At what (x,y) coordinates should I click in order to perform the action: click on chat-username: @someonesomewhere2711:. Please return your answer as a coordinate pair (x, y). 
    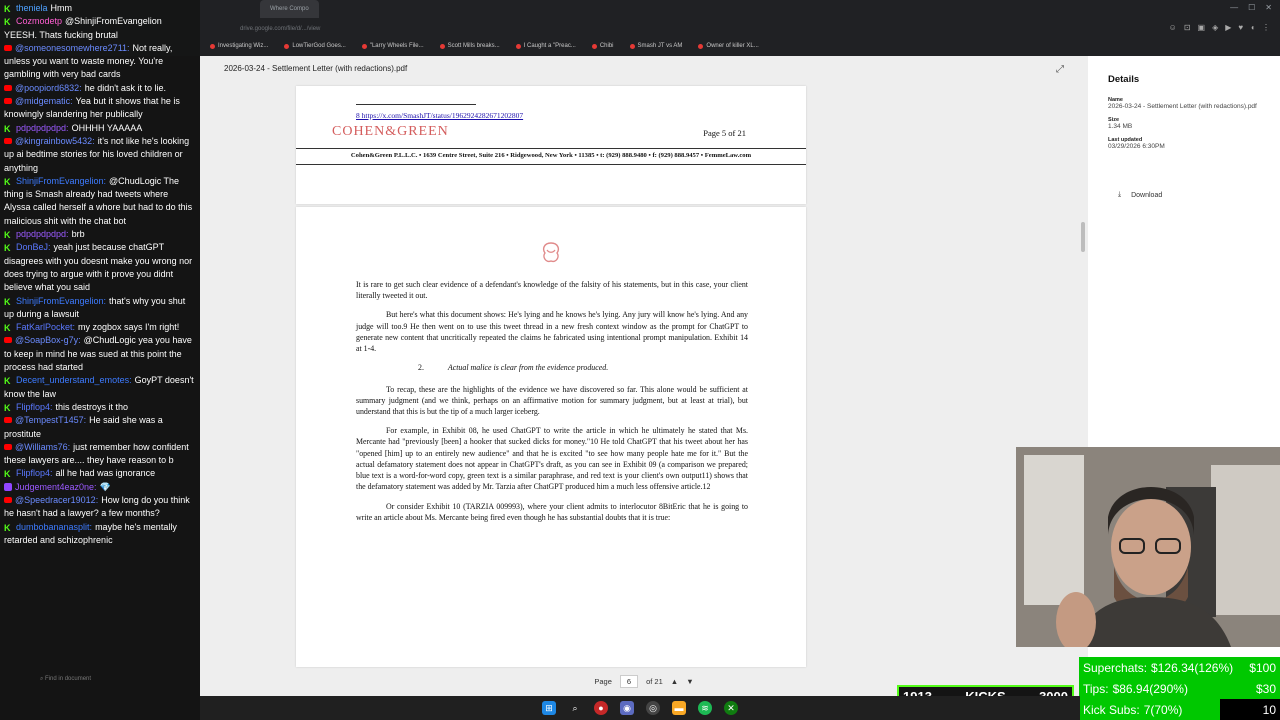
    Looking at the image, I should click on (72, 48).